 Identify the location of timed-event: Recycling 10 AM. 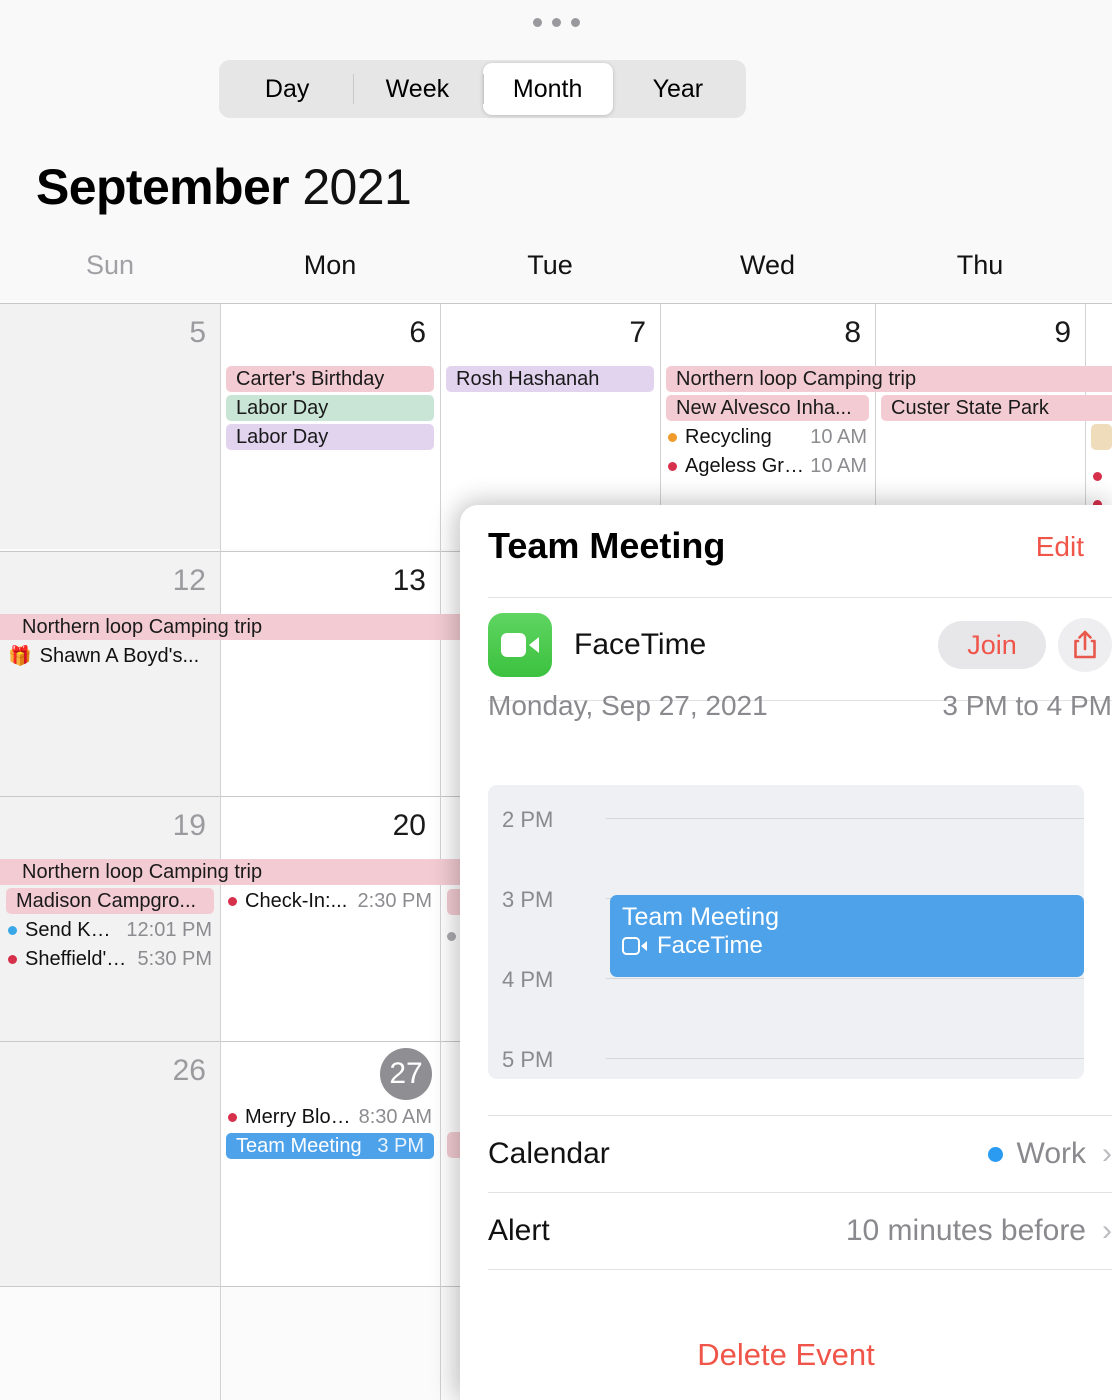
(767, 437).